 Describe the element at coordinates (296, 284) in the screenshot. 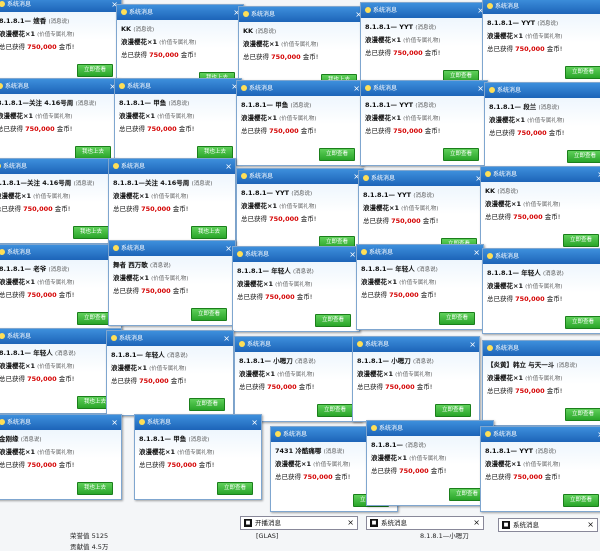

I see `gift-line: 浪漫樱花×1 (价值专属礼物)` at that location.